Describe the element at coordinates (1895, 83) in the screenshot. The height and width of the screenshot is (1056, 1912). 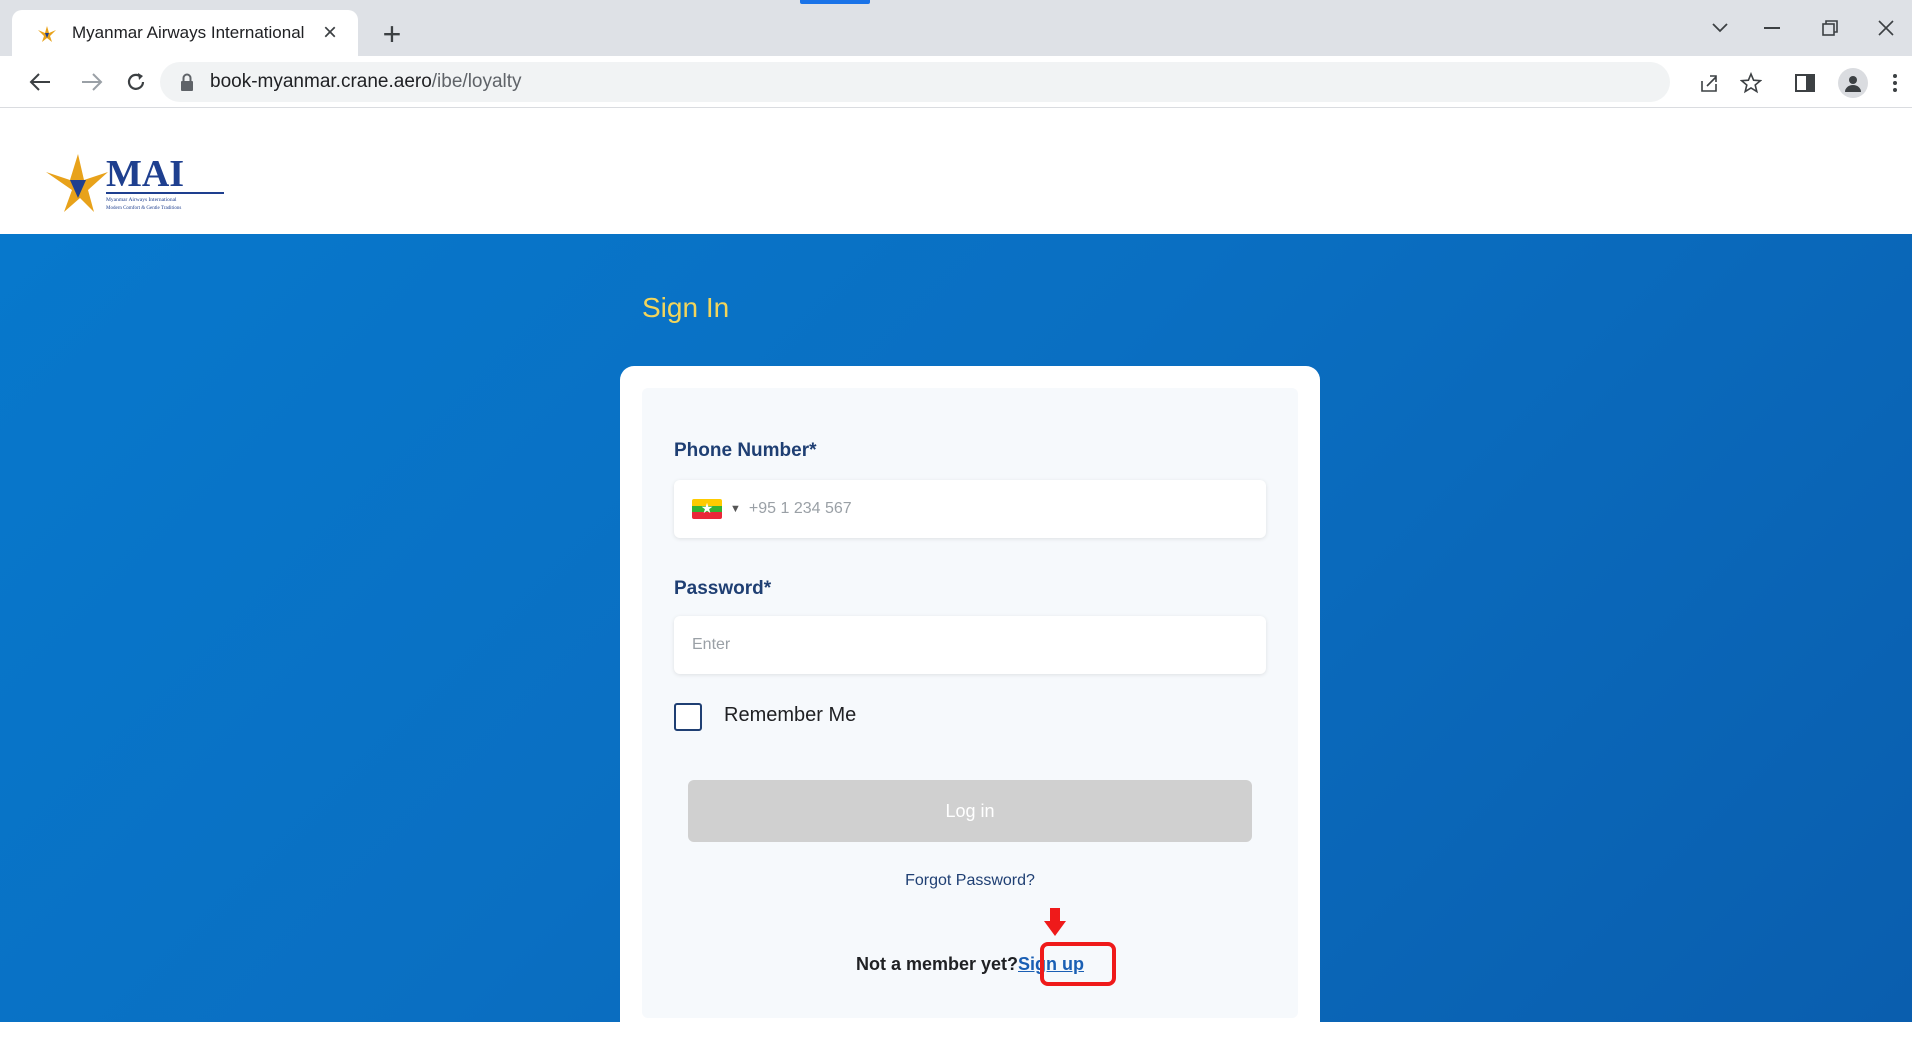
I see `menu-dots-icon` at that location.